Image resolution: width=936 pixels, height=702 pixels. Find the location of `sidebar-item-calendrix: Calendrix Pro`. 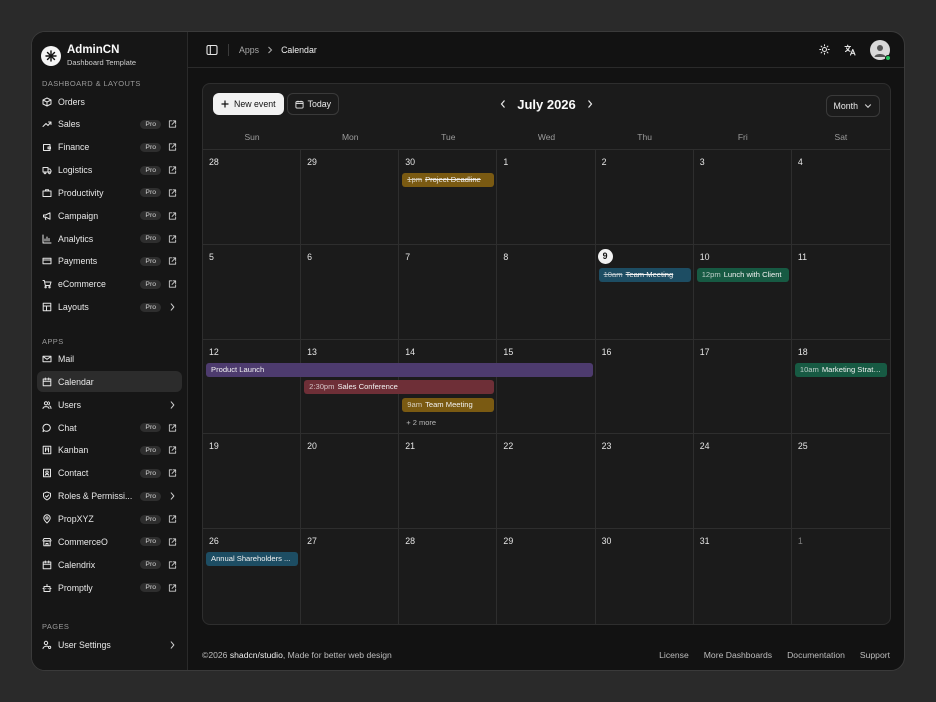

sidebar-item-calendrix: Calendrix Pro is located at coordinates (109, 564).